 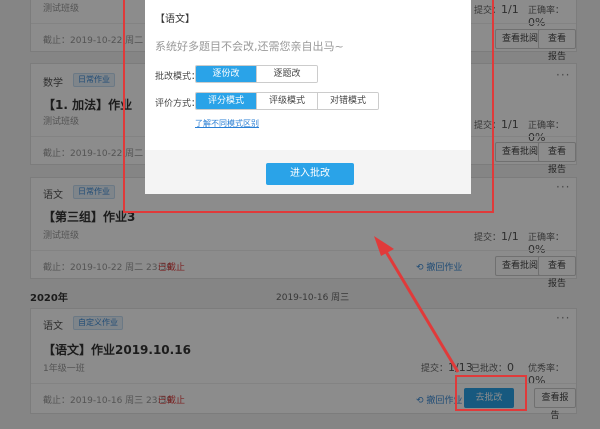 I want to click on annotation-arrow, so click(x=417, y=304).